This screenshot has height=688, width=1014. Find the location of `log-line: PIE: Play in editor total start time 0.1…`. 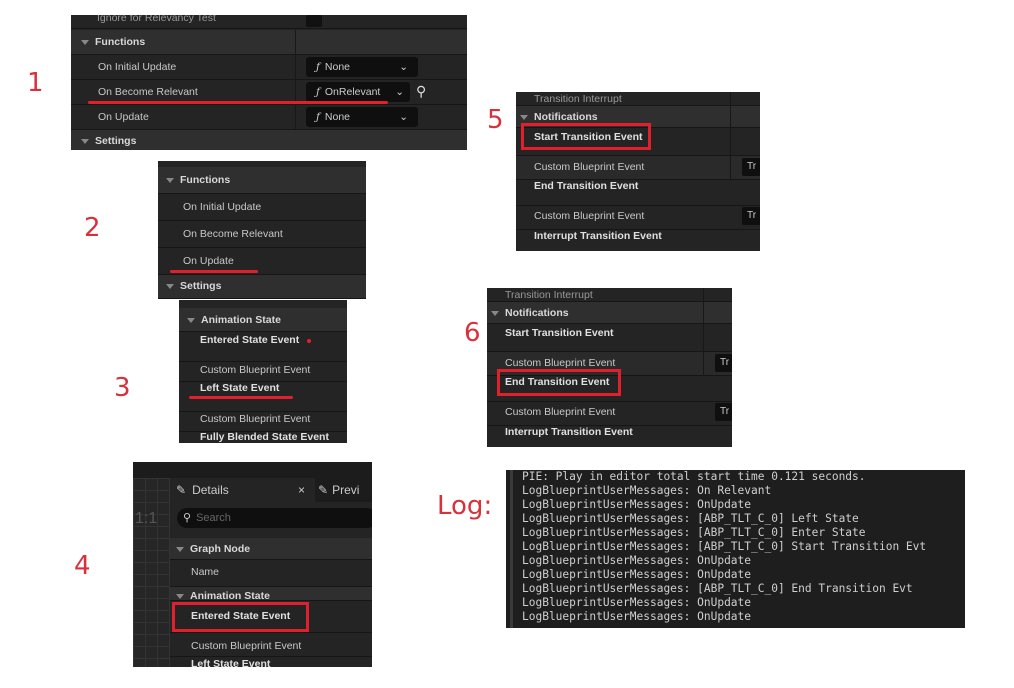

log-line: PIE: Play in editor total start time 0.1… is located at coordinates (694, 476).